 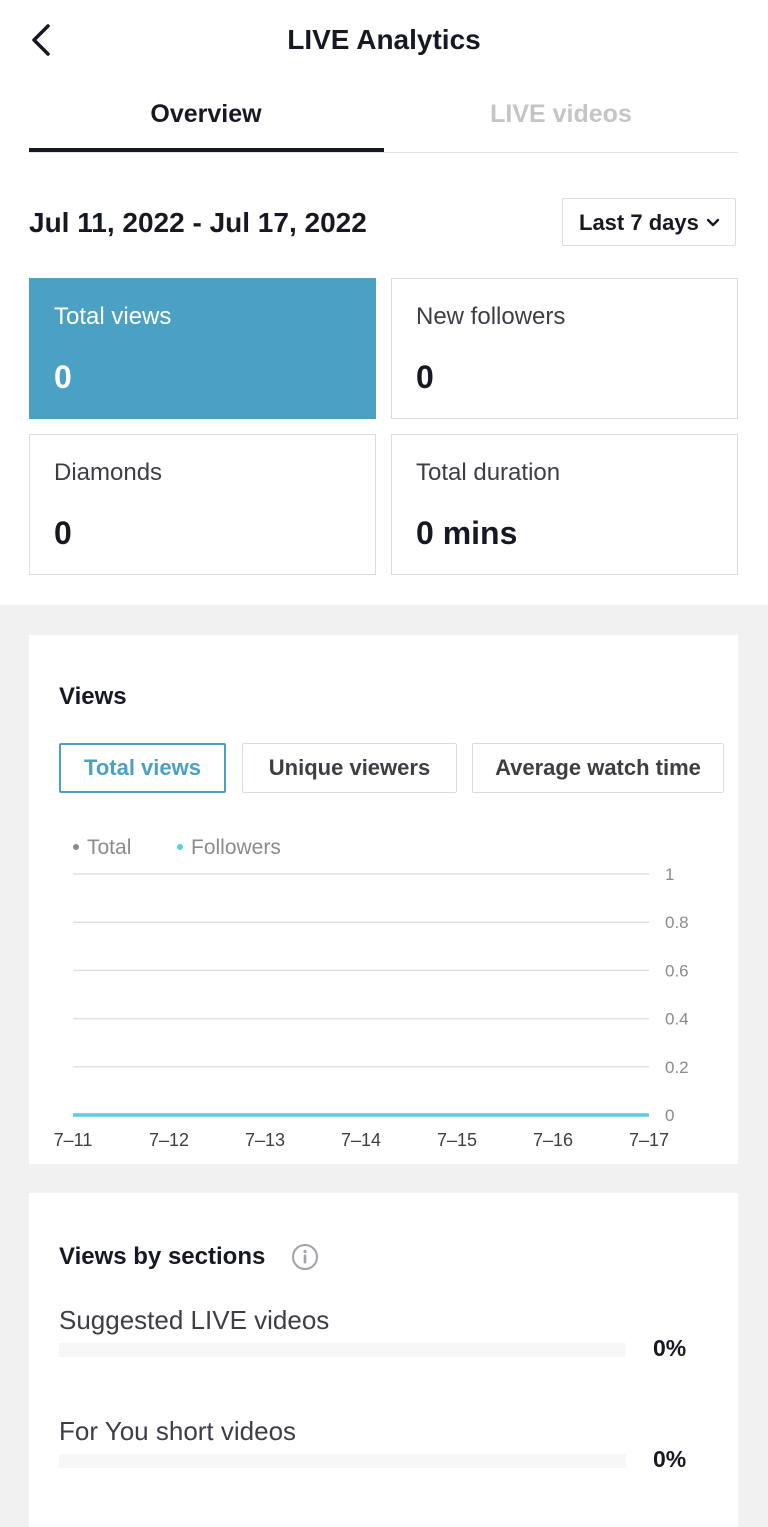 I want to click on section-percent-for-you: 0%, so click(x=670, y=1459).